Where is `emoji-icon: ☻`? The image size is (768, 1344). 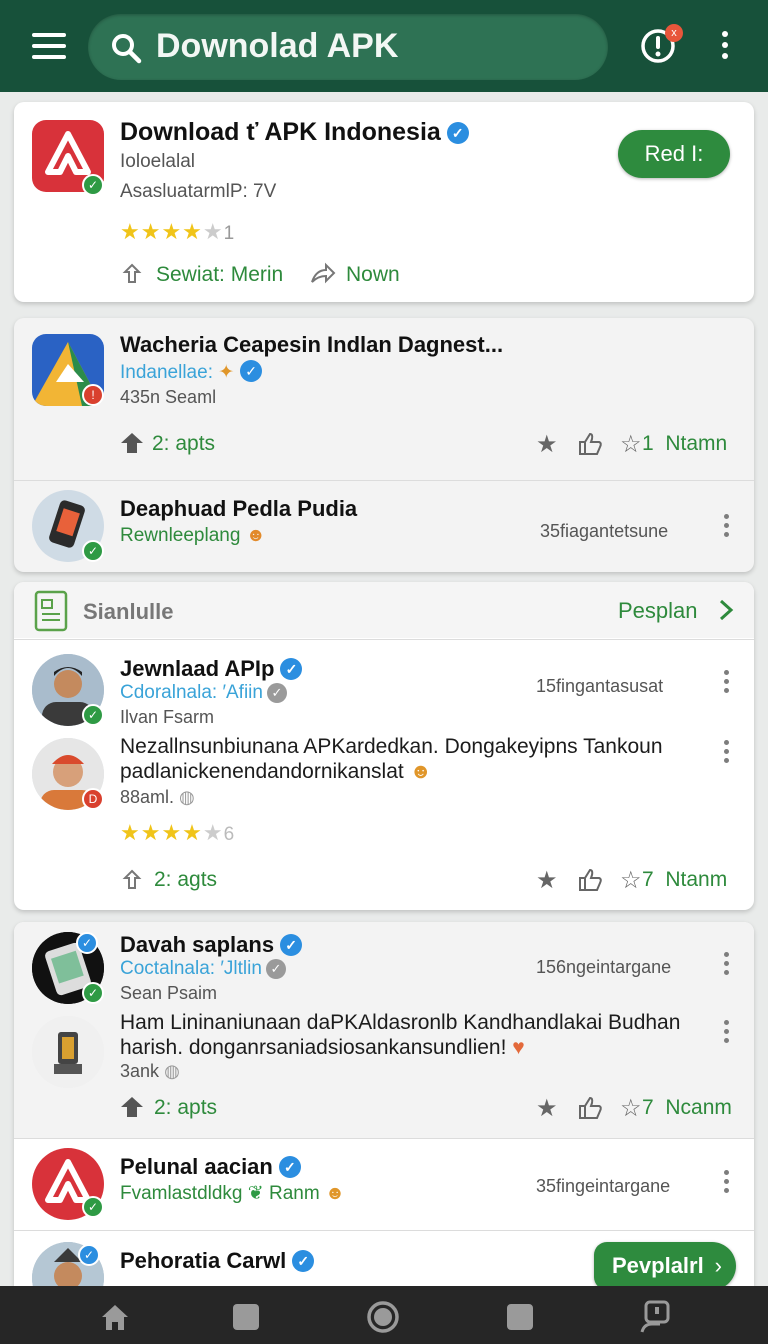 emoji-icon: ☻ is located at coordinates (255, 535).